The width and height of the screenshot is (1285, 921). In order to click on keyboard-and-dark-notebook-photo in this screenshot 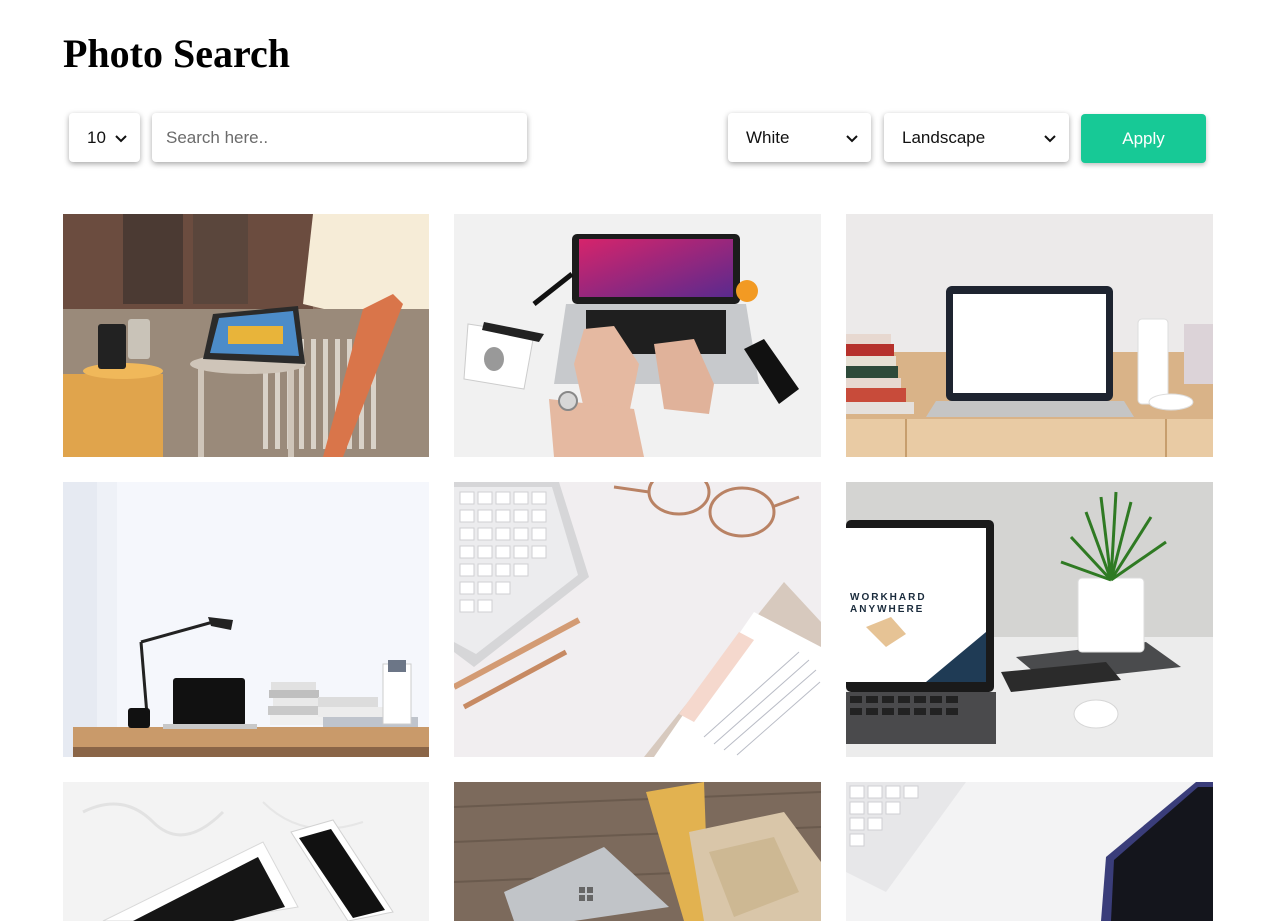, I will do `click(1029, 851)`.